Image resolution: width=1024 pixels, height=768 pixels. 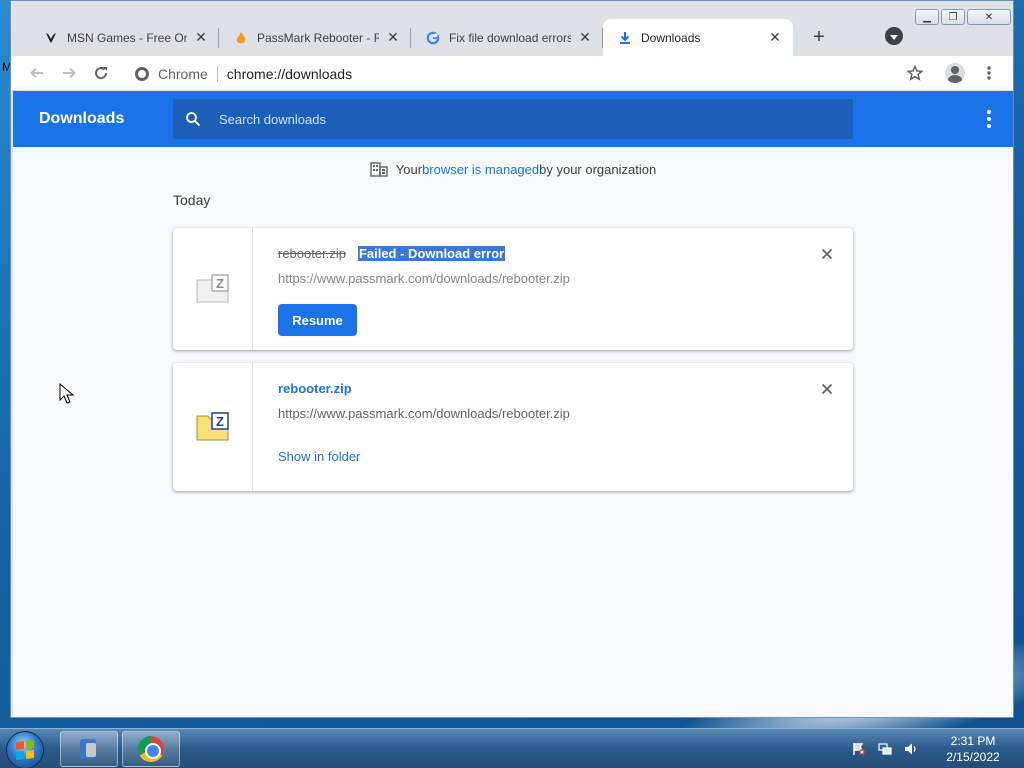 What do you see at coordinates (911, 749) in the screenshot?
I see `volume-icon` at bounding box center [911, 749].